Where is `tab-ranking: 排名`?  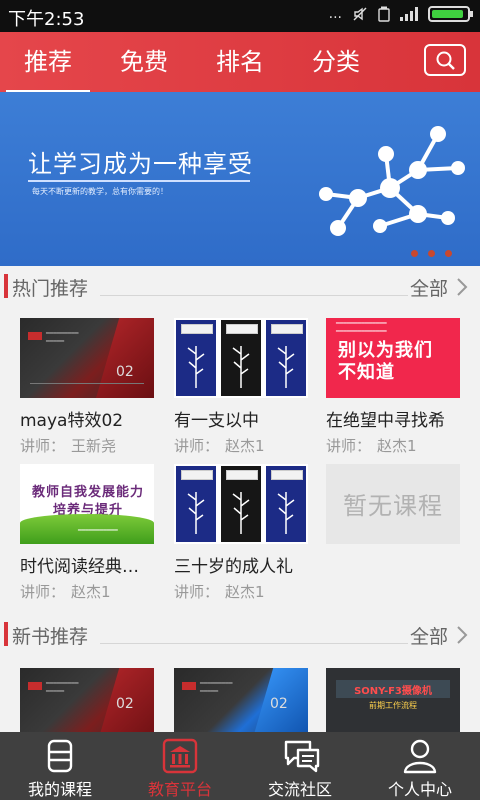
tab-ranking: 排名 is located at coordinates (240, 59).